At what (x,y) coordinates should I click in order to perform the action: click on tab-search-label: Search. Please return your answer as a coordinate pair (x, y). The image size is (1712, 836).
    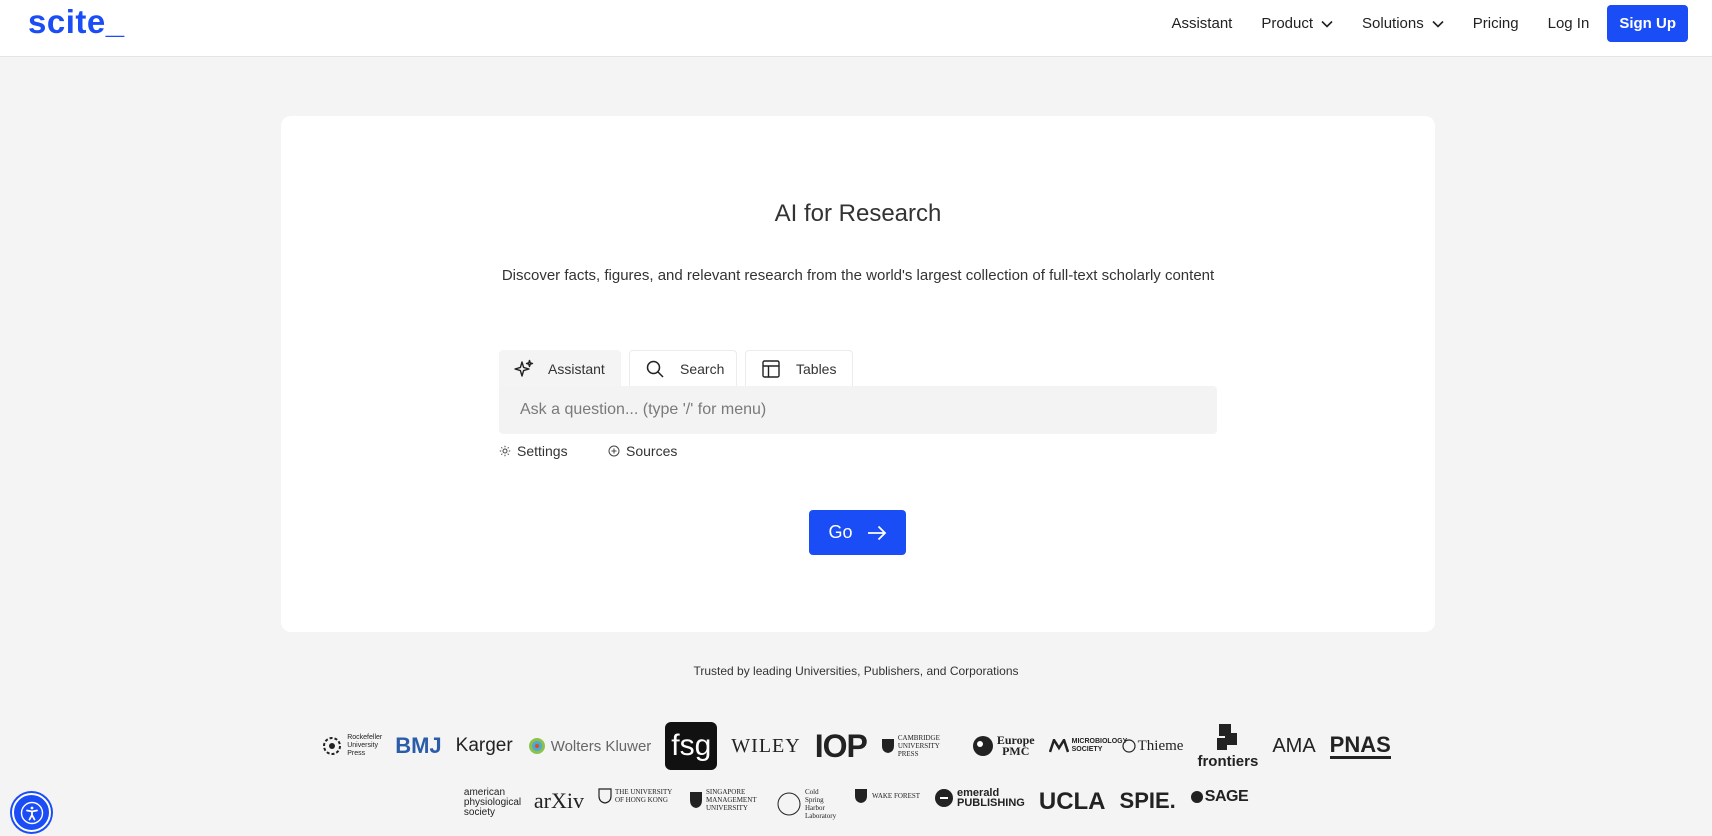
    Looking at the image, I should click on (702, 369).